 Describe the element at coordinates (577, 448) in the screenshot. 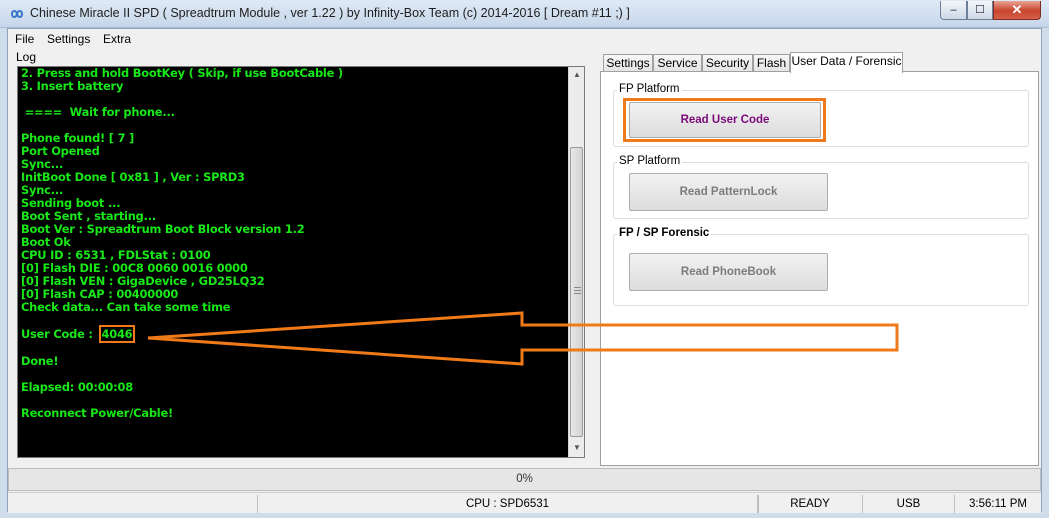

I see `scroll-down-icon: ▼` at that location.